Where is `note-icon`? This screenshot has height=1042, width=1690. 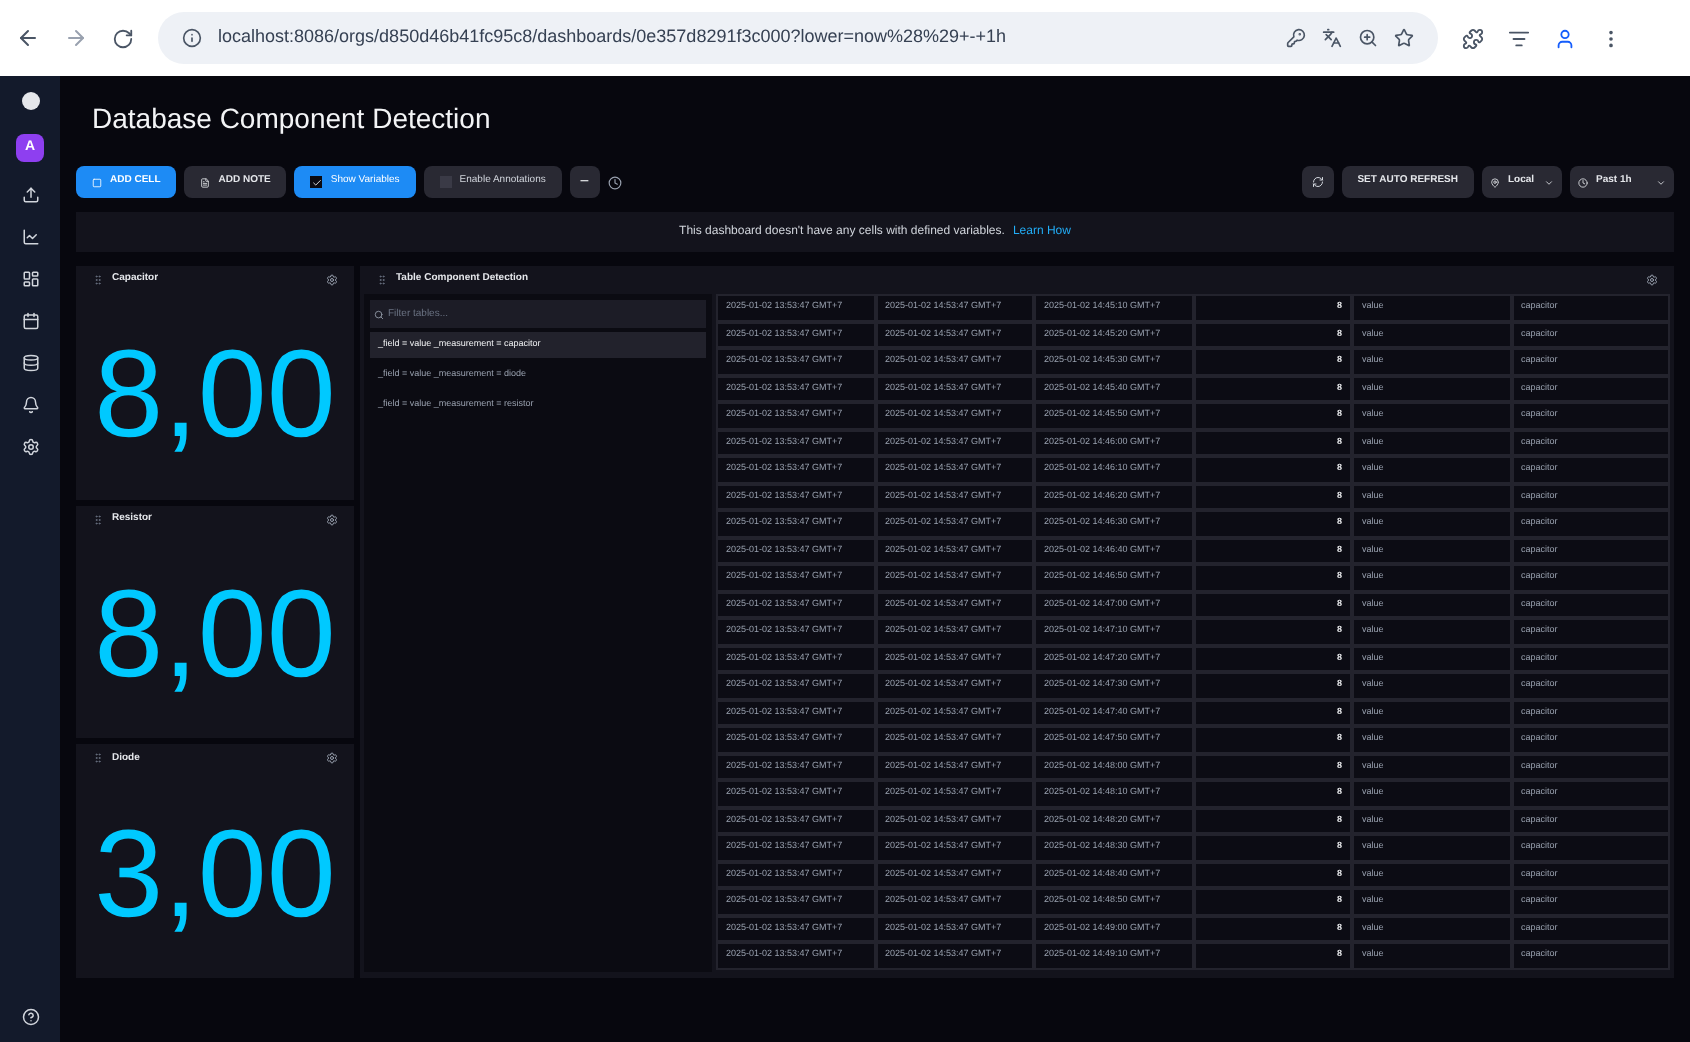 note-icon is located at coordinates (205, 182).